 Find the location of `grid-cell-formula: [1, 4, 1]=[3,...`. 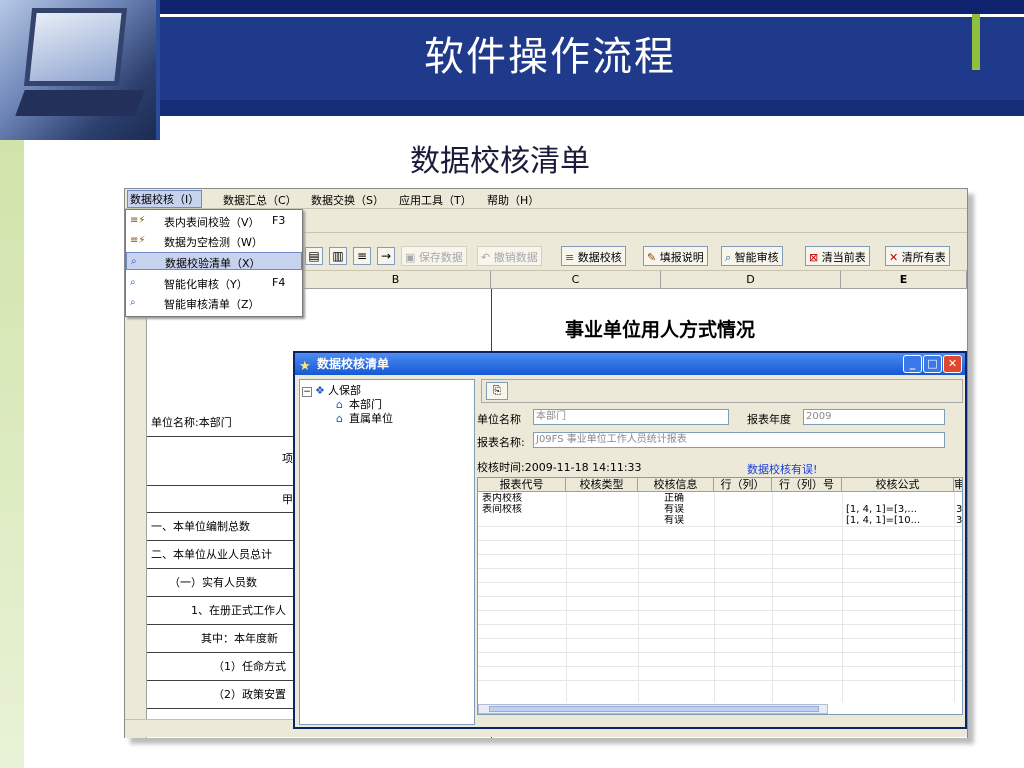

grid-cell-formula: [1, 4, 1]=[3,... is located at coordinates (898, 509).